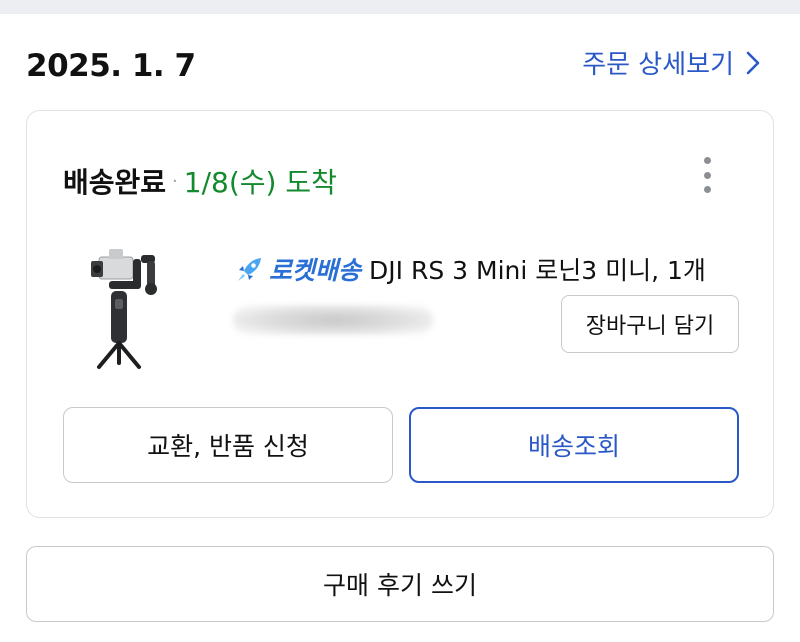 The height and width of the screenshot is (642, 800). Describe the element at coordinates (333, 320) in the screenshot. I see `blurred-option-text` at that location.